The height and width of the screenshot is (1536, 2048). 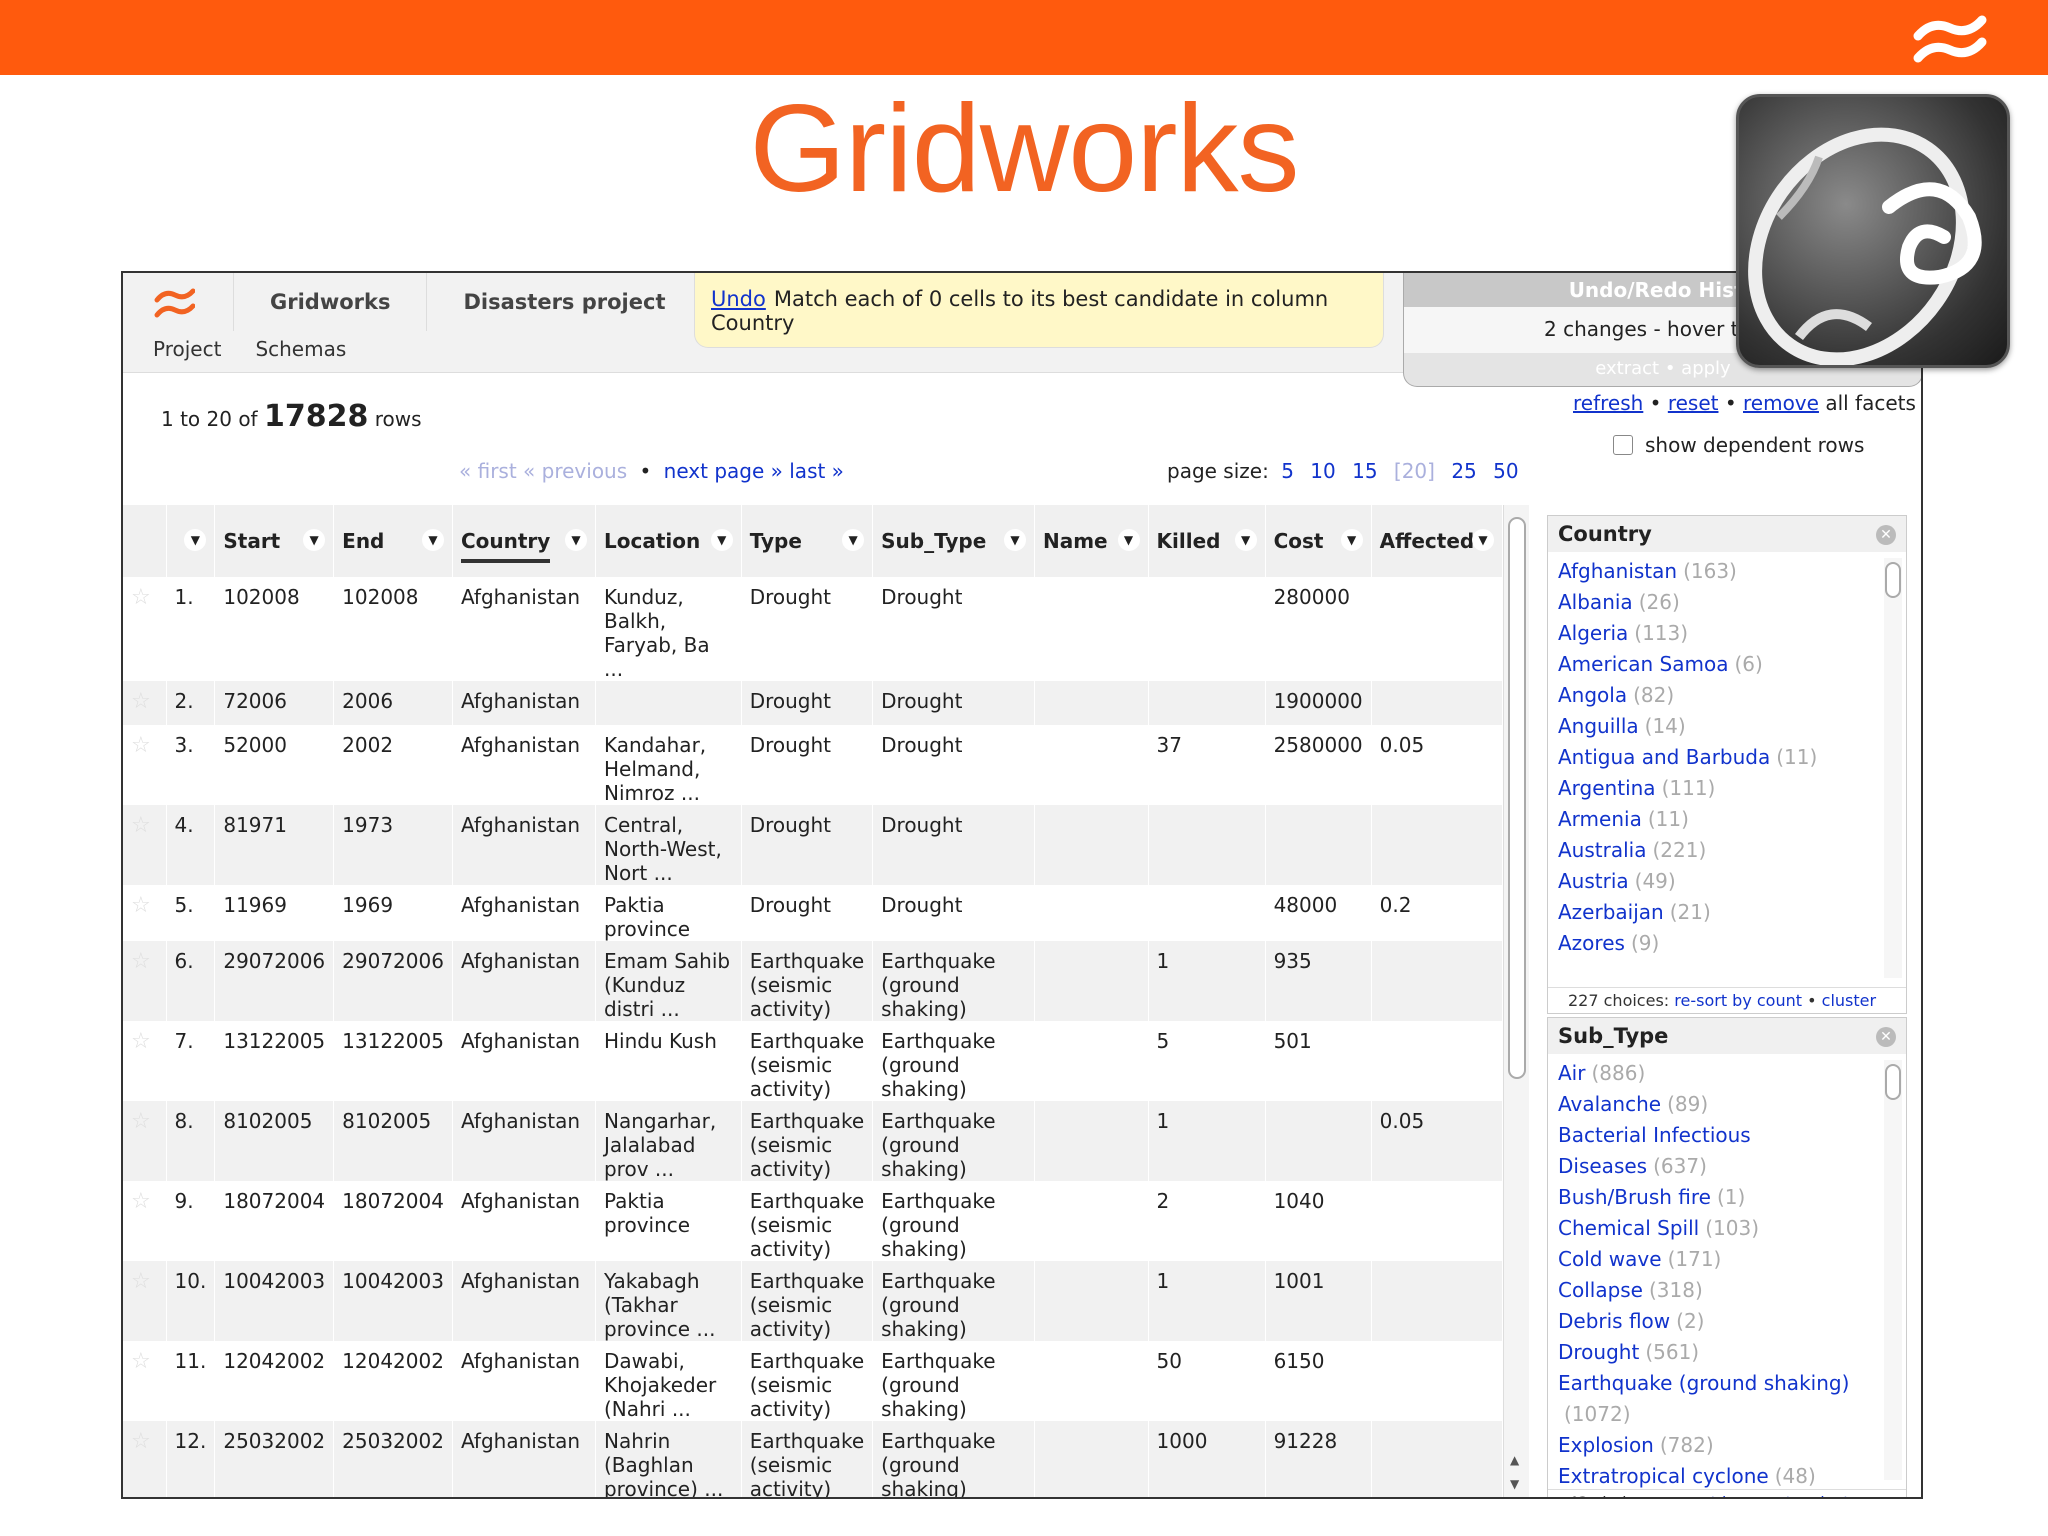 What do you see at coordinates (1318, 541) in the screenshot?
I see `column-header-cost: Cost ▼` at bounding box center [1318, 541].